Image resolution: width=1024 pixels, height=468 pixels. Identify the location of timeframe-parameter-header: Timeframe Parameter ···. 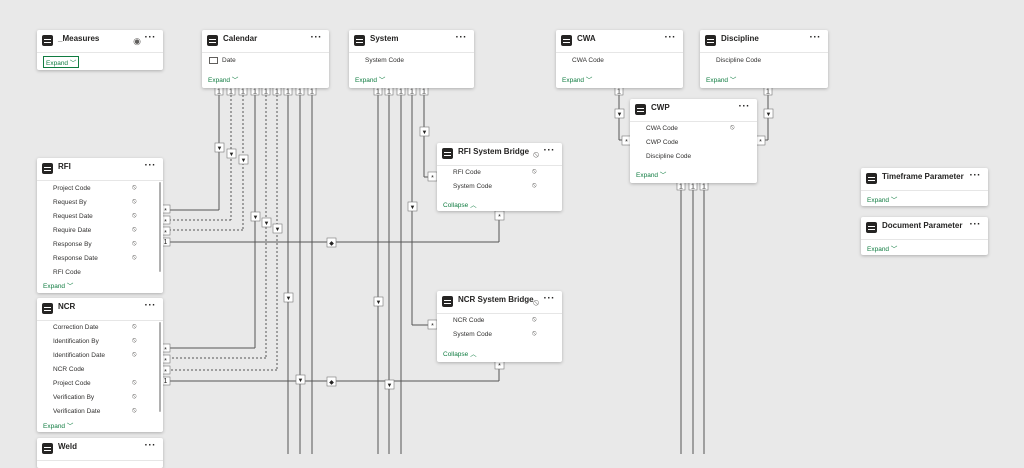
(924, 179).